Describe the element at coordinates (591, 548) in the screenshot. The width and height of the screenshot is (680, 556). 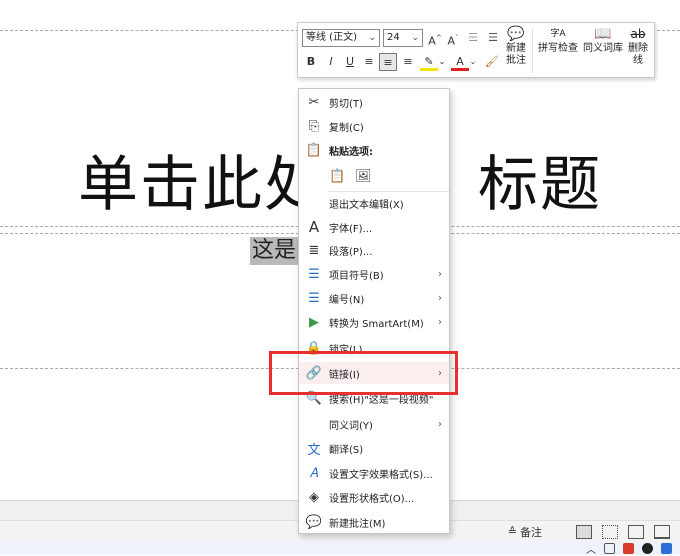
I see `chevron-up-icon: ︿` at that location.